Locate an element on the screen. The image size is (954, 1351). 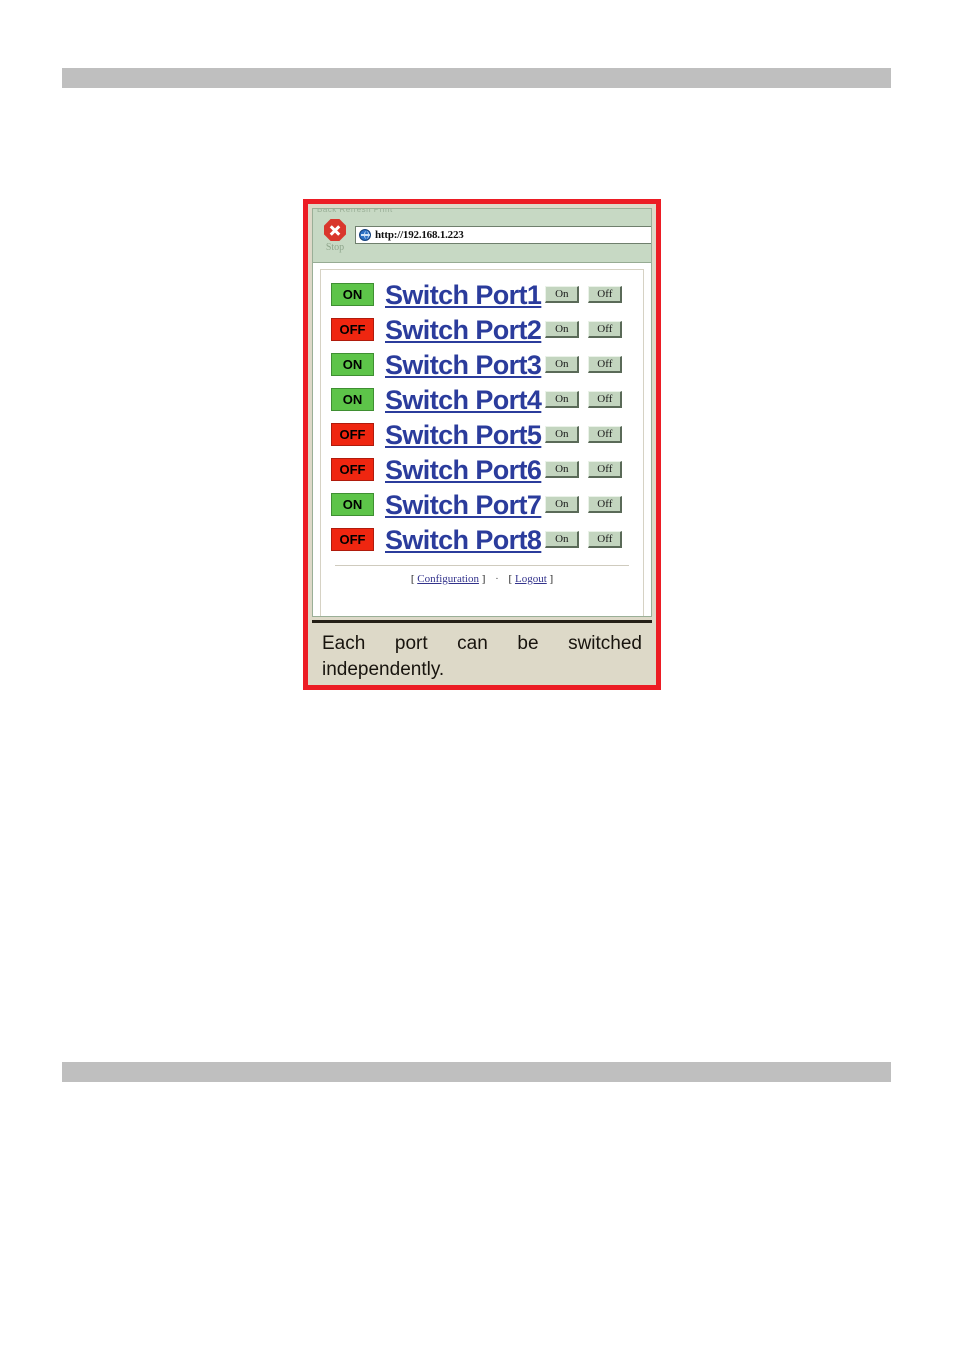
table-row: OFF Switch Port8 On Off is located at coordinates (484, 539).